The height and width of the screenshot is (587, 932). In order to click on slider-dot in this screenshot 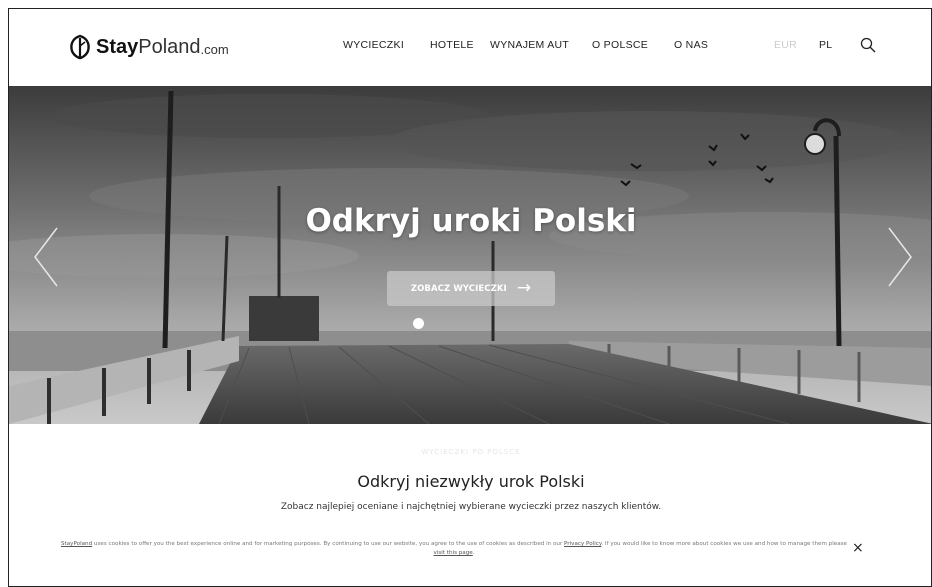, I will do `click(418, 323)`.